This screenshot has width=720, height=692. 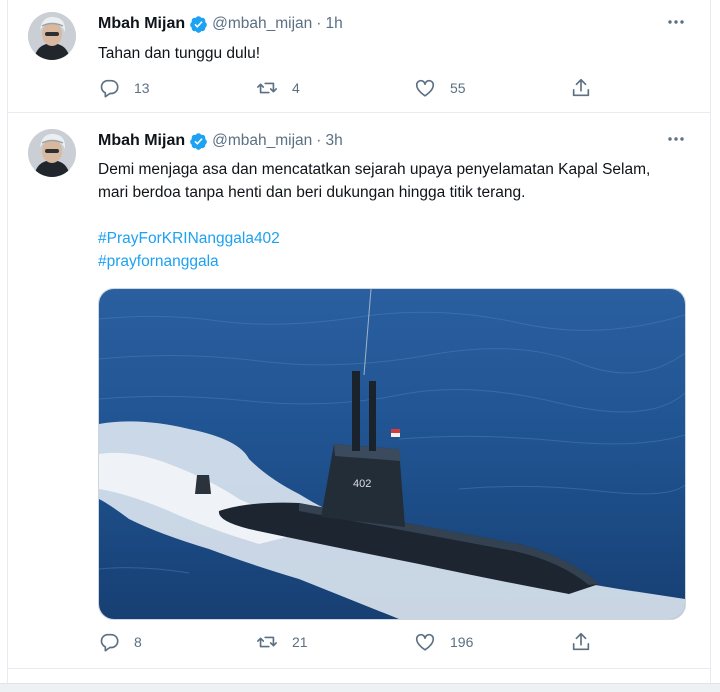 I want to click on tweet-text: Tahan dan tunggu dulu!, so click(x=179, y=53).